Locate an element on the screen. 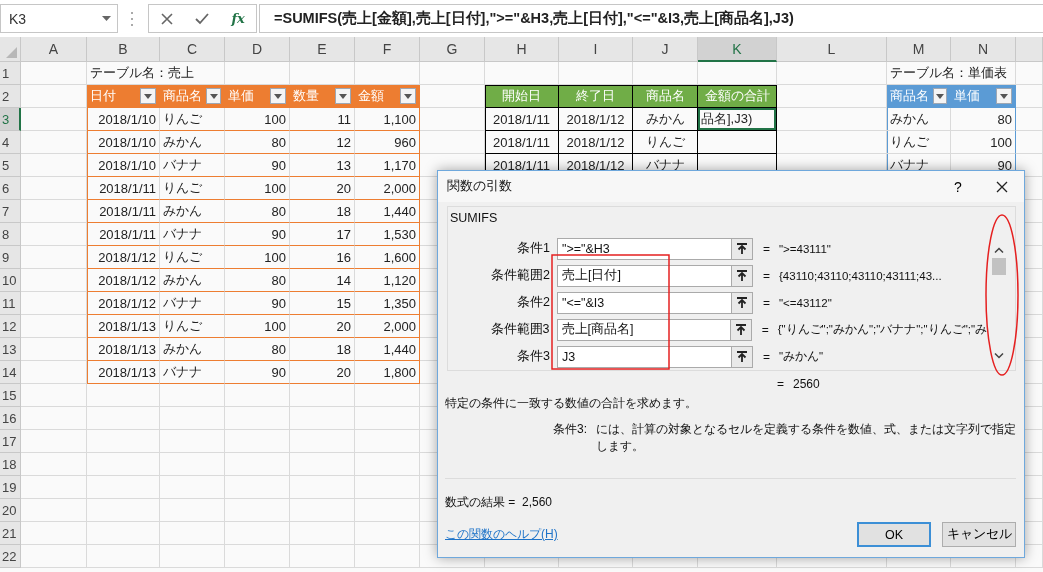  row-header: 6 is located at coordinates (10, 188).